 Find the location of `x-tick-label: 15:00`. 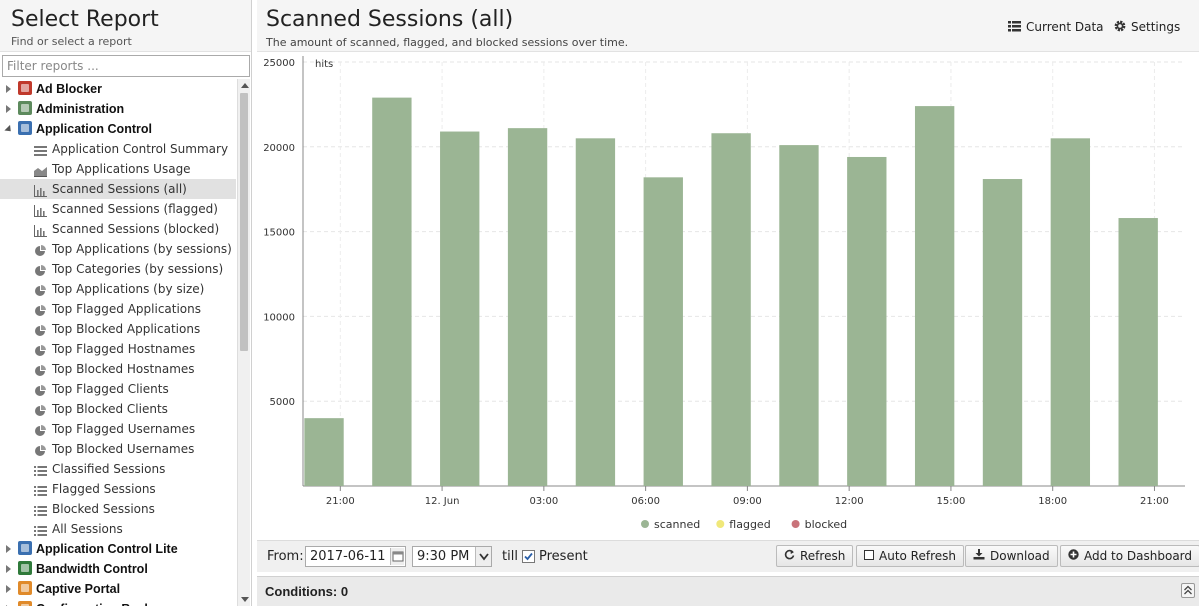

x-tick-label: 15:00 is located at coordinates (951, 501).